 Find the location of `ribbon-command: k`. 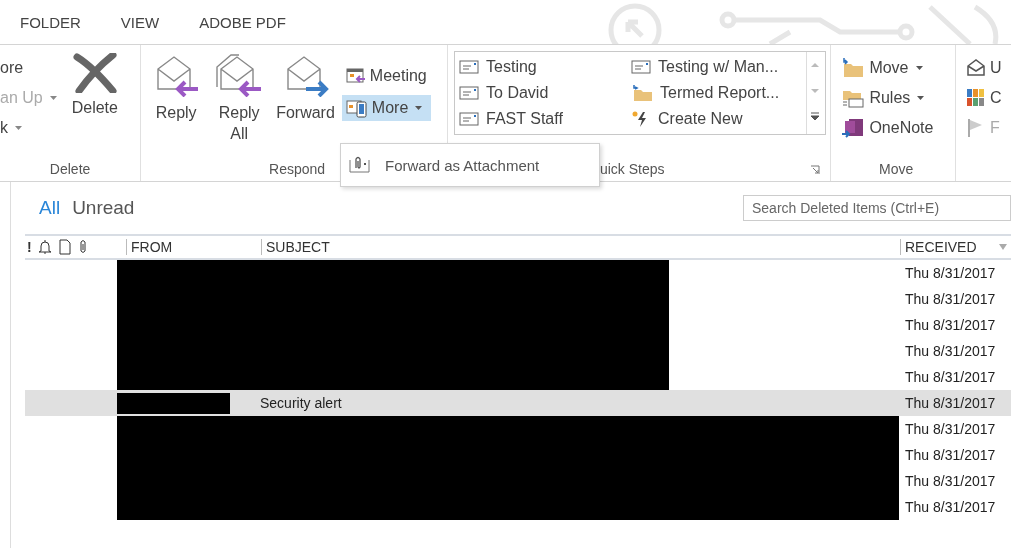

ribbon-command: k is located at coordinates (28, 128).